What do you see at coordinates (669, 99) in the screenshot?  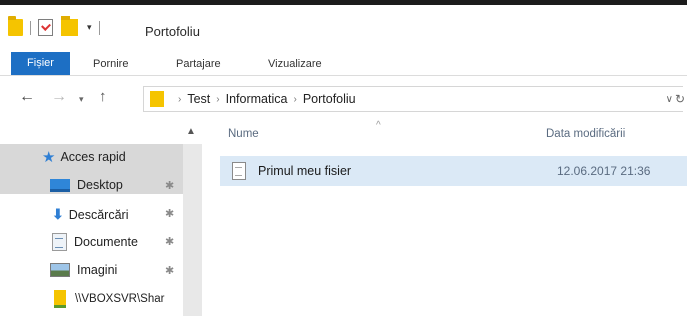 I see `address-dropdown-icon: ∨` at bounding box center [669, 99].